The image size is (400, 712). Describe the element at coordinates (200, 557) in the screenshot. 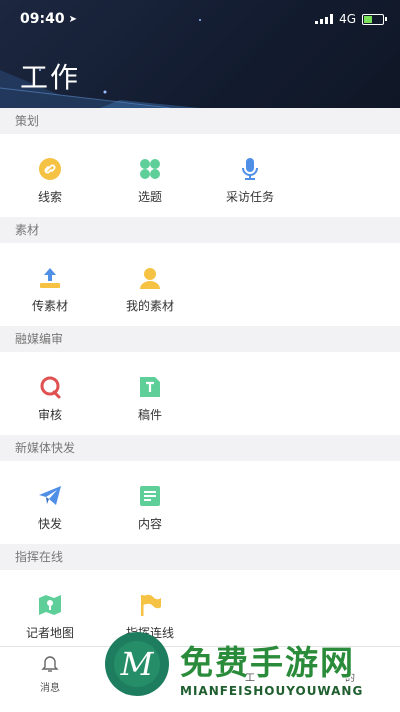

I see `section-label-command: 指挥在线` at that location.